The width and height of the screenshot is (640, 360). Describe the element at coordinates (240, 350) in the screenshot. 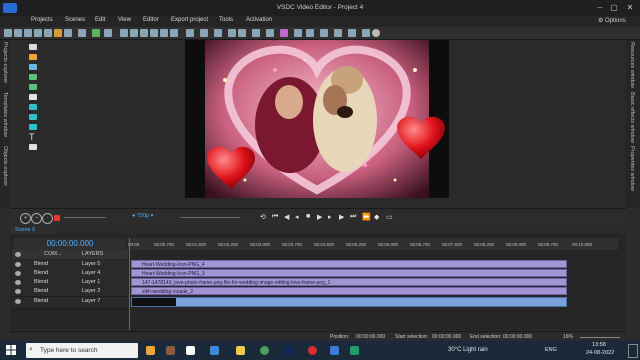

I see `file-explorer-icon` at that location.